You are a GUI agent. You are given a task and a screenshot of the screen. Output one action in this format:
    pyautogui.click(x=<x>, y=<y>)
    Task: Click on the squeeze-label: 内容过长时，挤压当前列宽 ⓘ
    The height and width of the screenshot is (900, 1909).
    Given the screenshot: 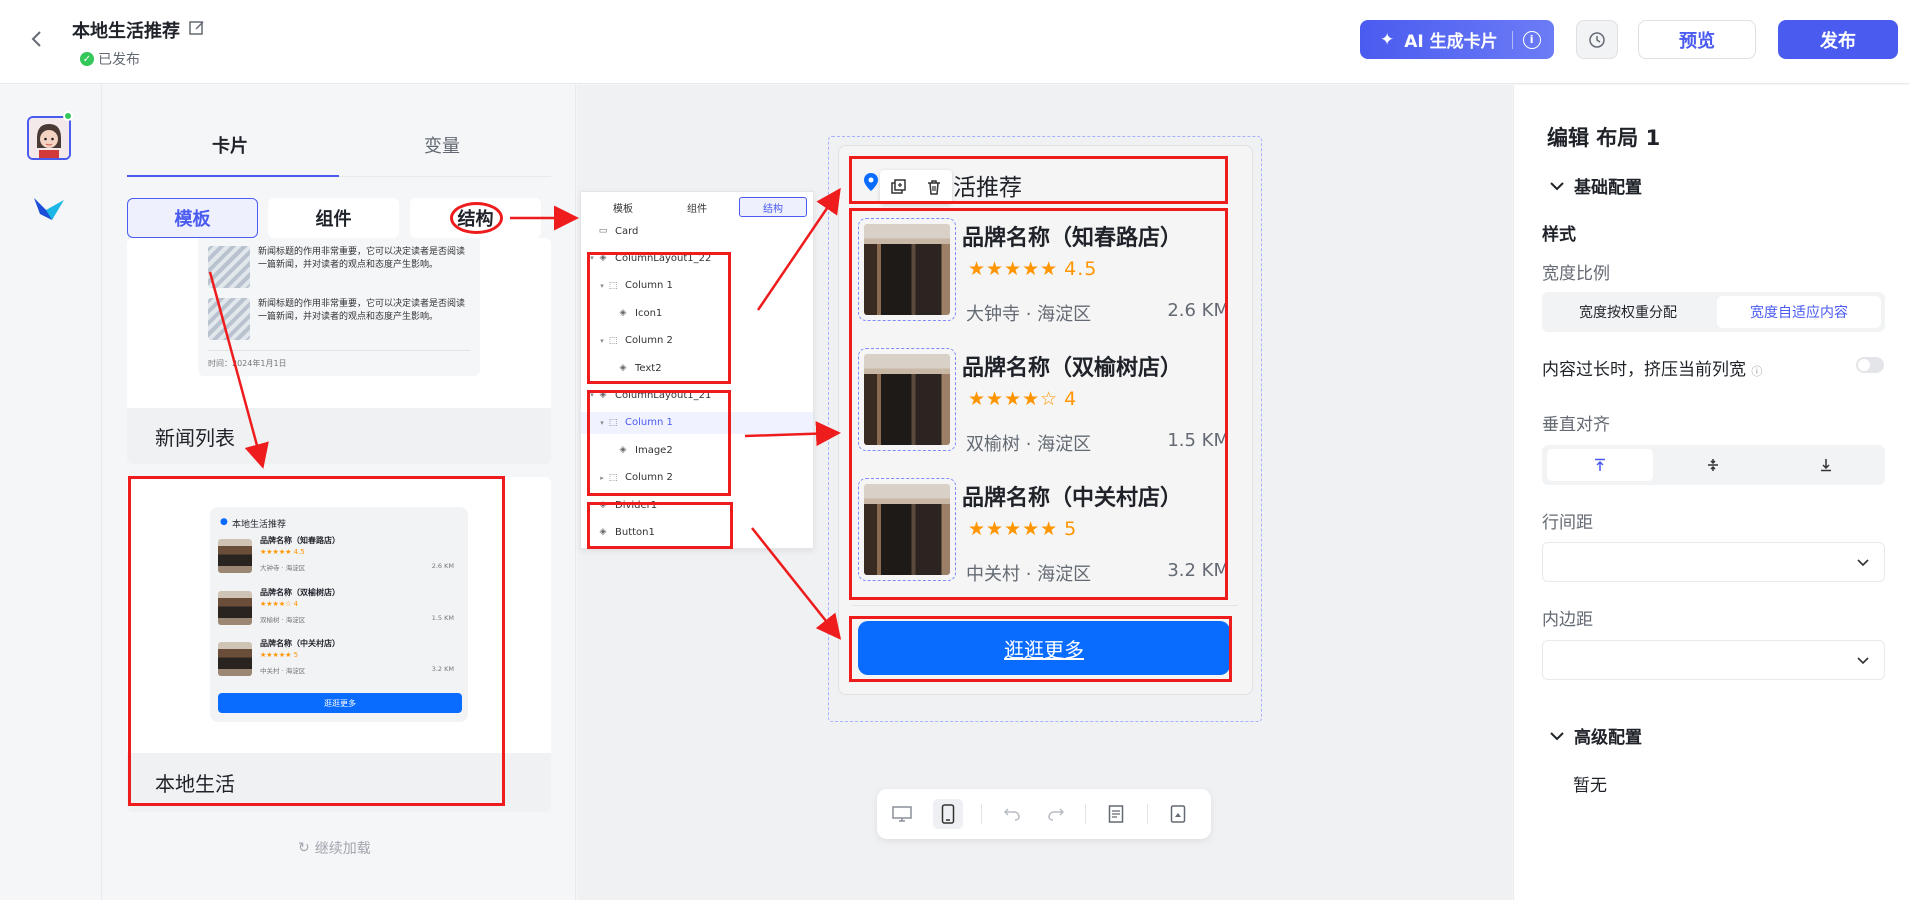 What is the action you would take?
    pyautogui.click(x=1652, y=370)
    